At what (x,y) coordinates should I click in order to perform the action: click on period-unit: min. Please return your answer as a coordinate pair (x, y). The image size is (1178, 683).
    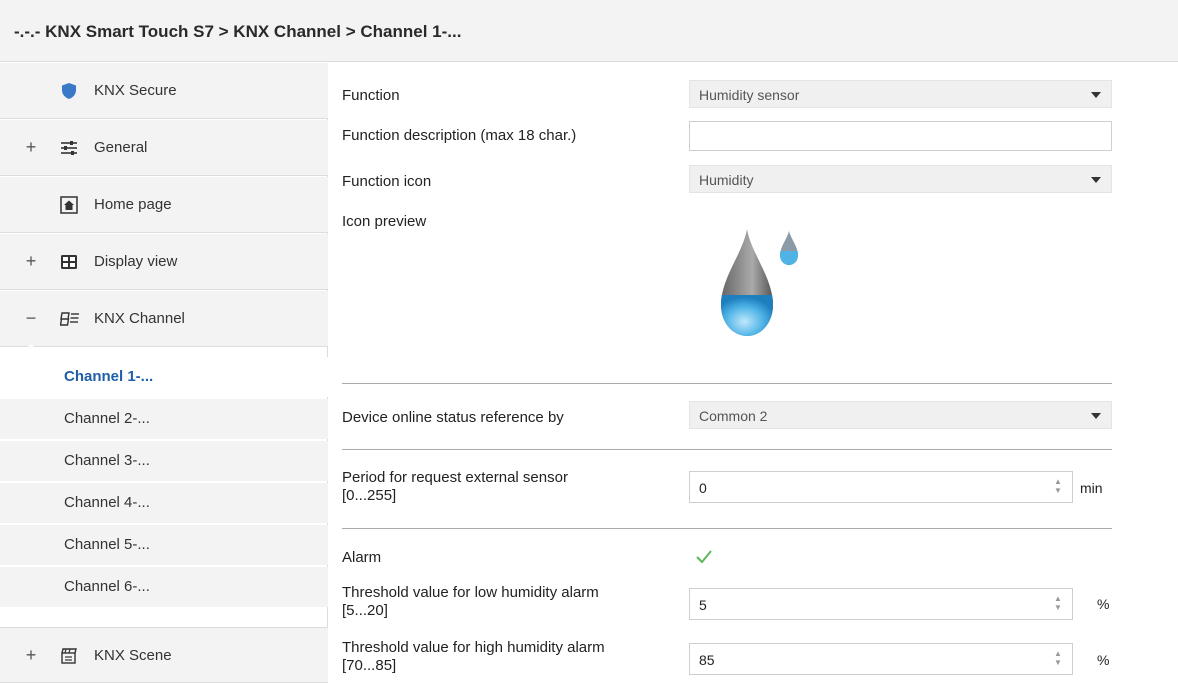
    Looking at the image, I should click on (1091, 488).